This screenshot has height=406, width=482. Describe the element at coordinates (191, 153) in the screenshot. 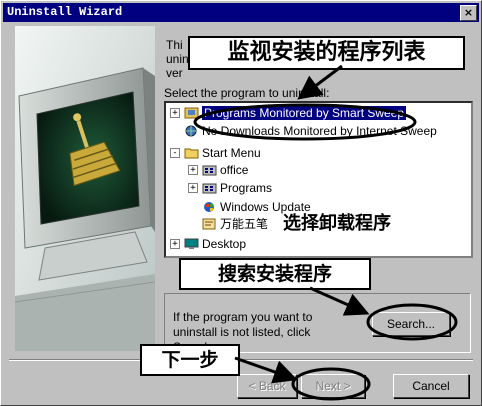

I see `folder-icon` at that location.